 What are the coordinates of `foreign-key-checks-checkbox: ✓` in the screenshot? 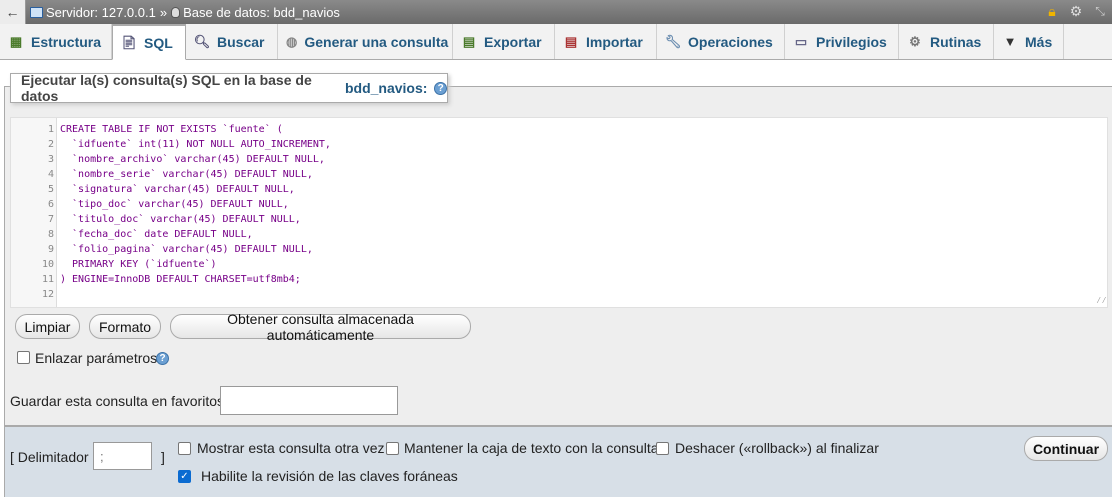 It's located at (184, 476).